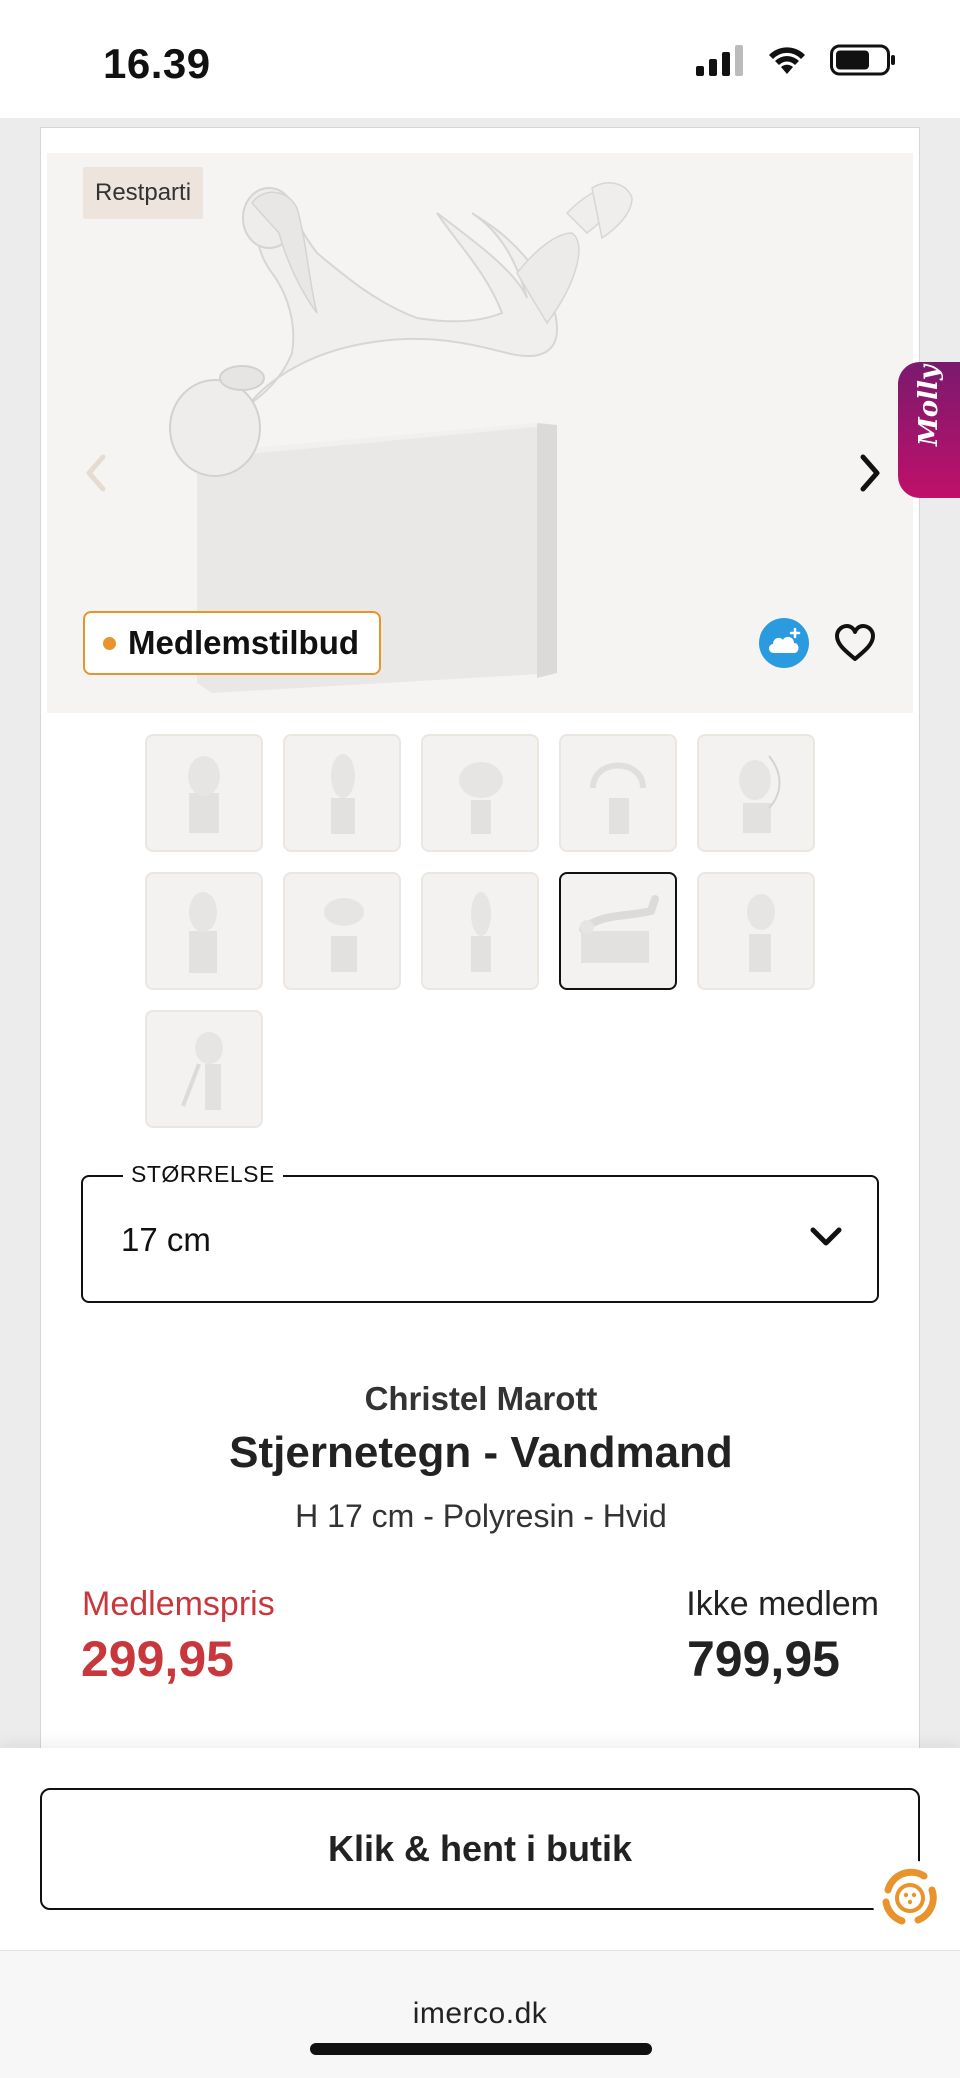 This screenshot has height=2078, width=960. I want to click on member-offer-tag: Medlemstilbud, so click(232, 643).